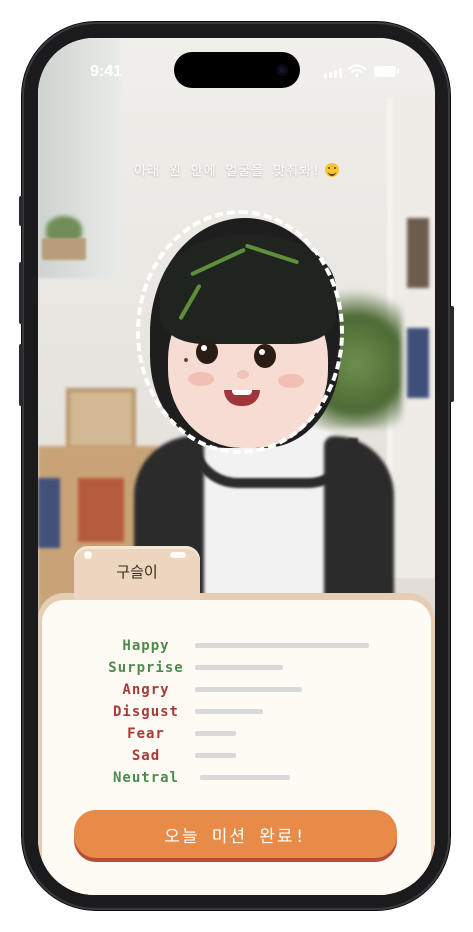 This screenshot has height=932, width=473. Describe the element at coordinates (215, 733) in the screenshot. I see `emotion-level-bar-fear` at that location.